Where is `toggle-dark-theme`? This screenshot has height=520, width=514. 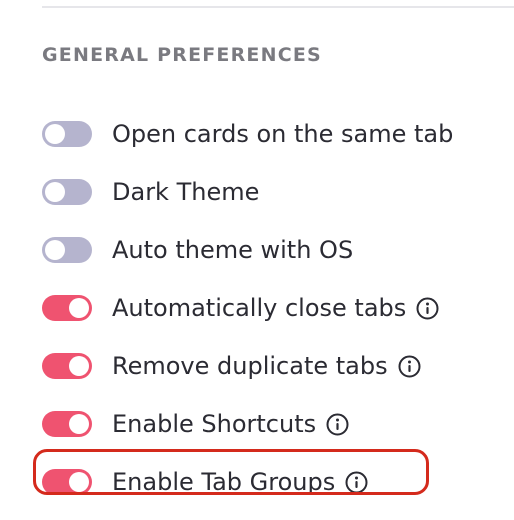 toggle-dark-theme is located at coordinates (67, 192).